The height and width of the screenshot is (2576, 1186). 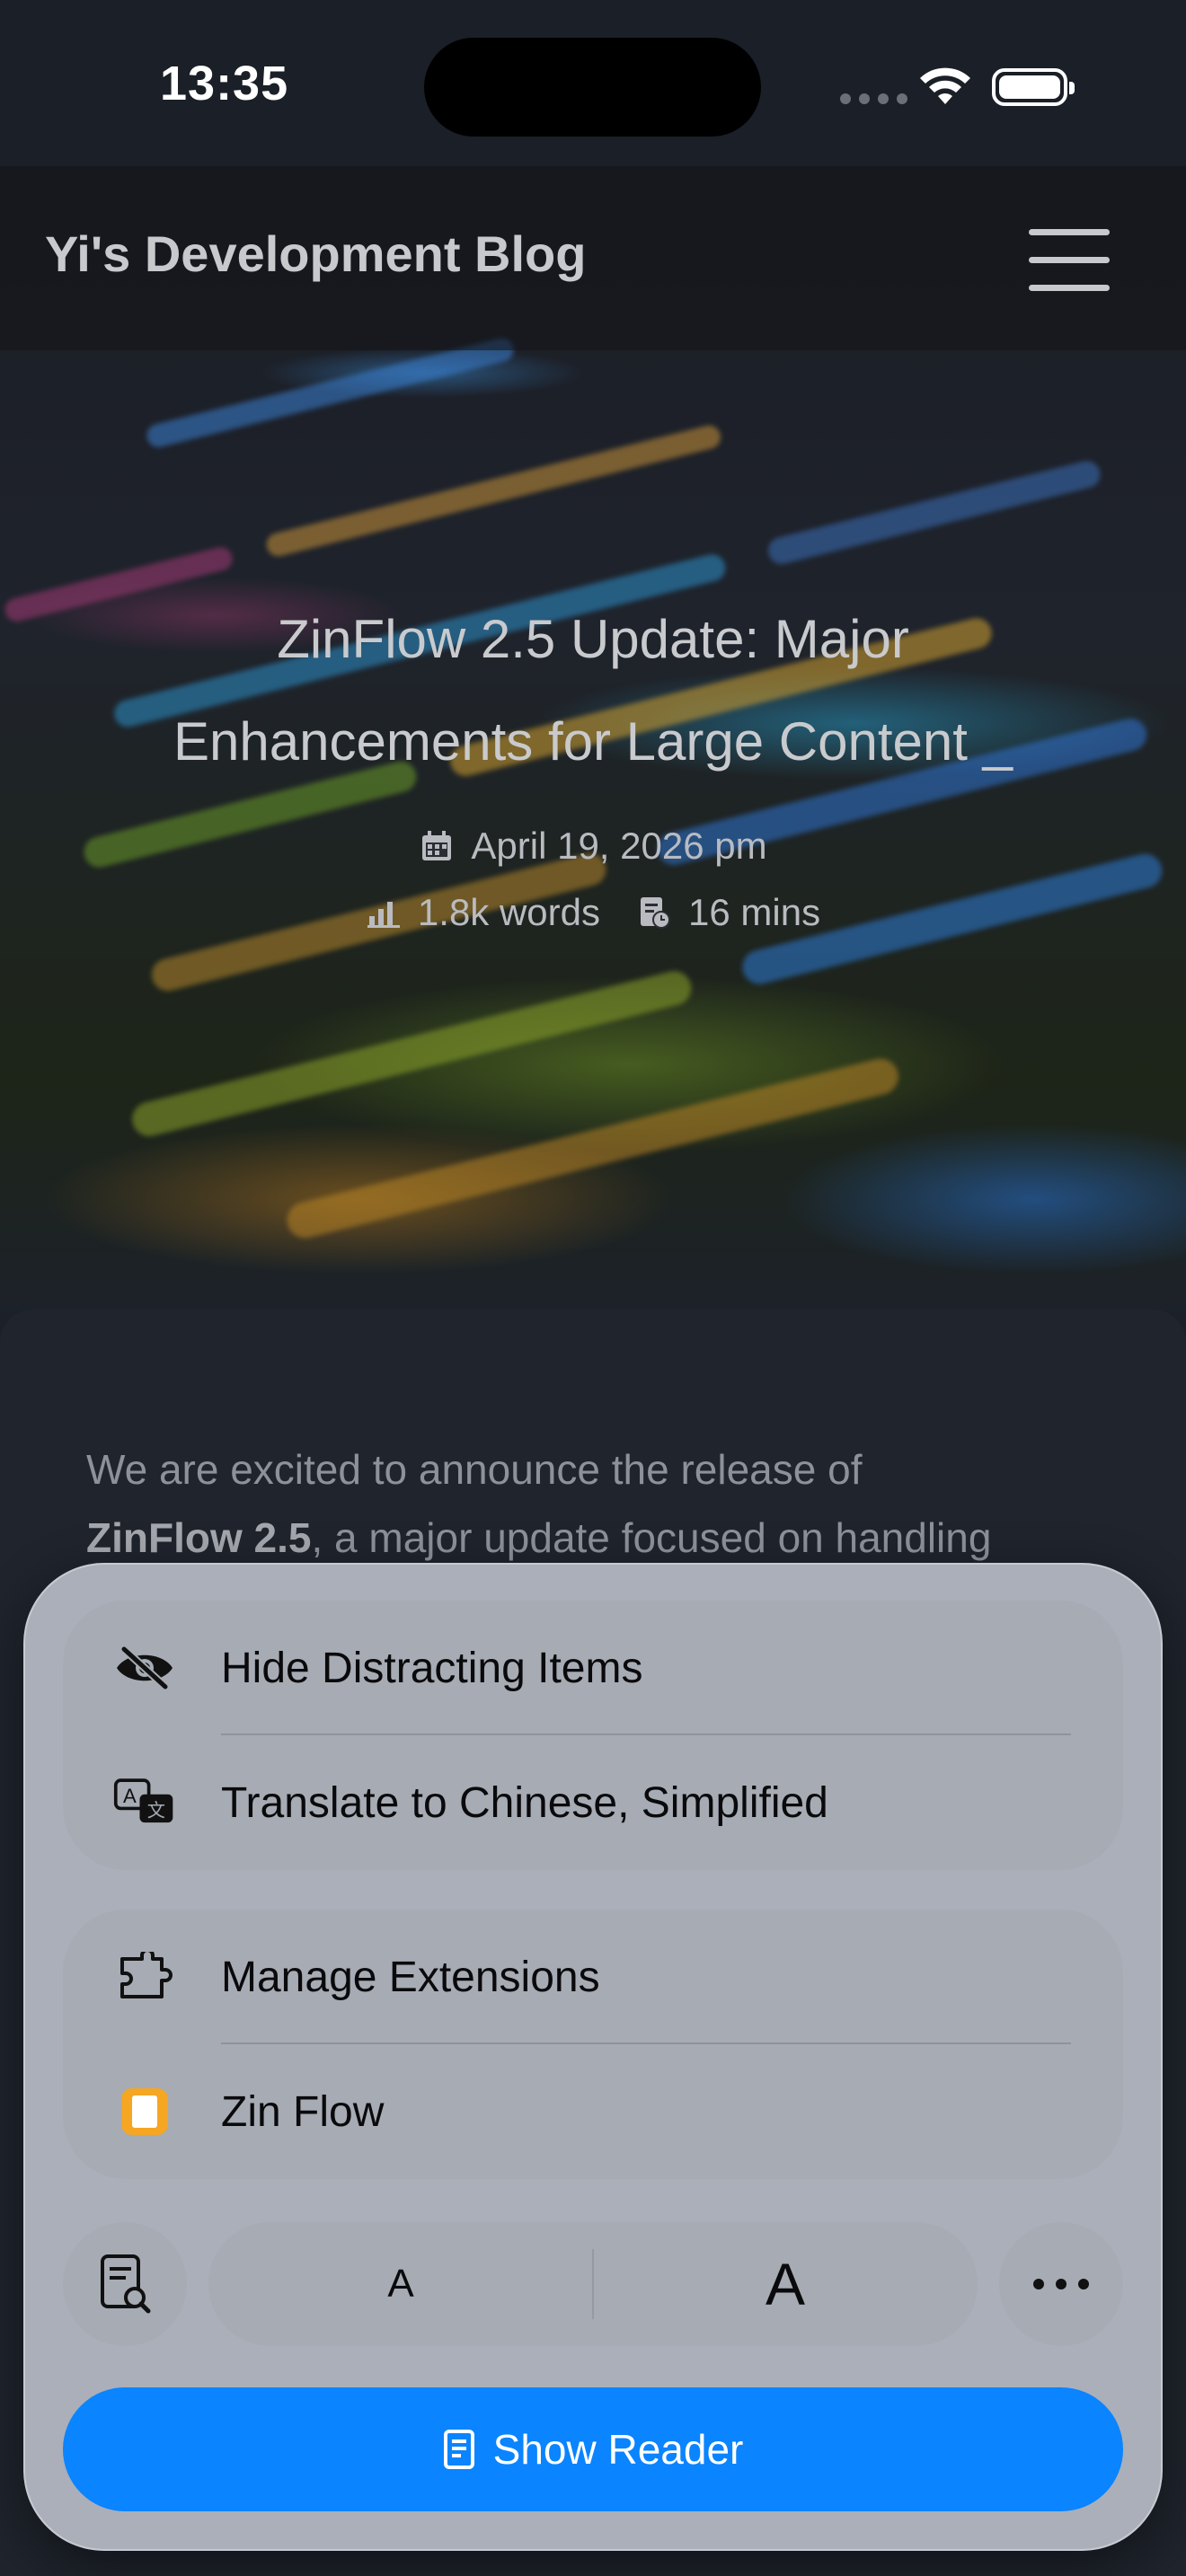 What do you see at coordinates (130, 1796) in the screenshot?
I see `svg-text: A` at bounding box center [130, 1796].